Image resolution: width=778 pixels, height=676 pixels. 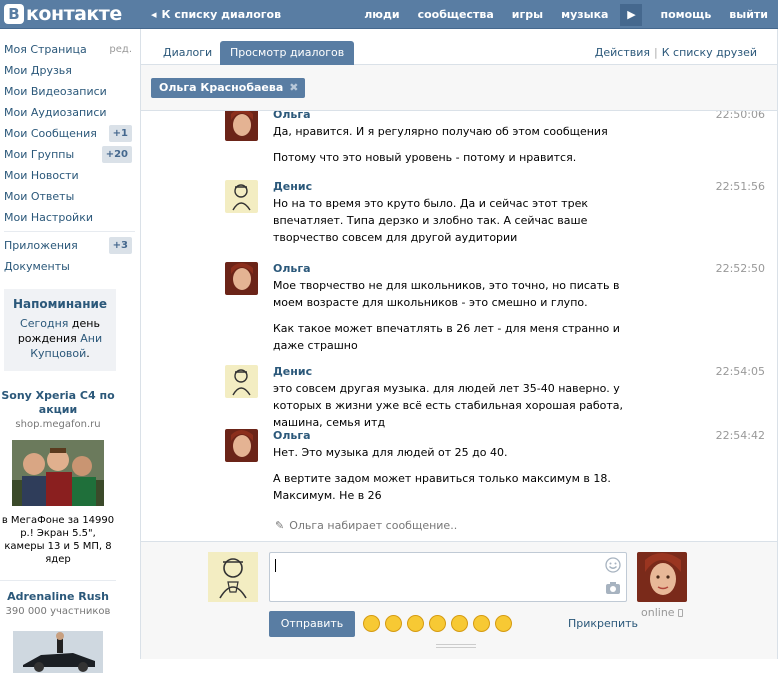 I want to click on sidebar-item-videos: Мои Видеозаписи, so click(x=67, y=91).